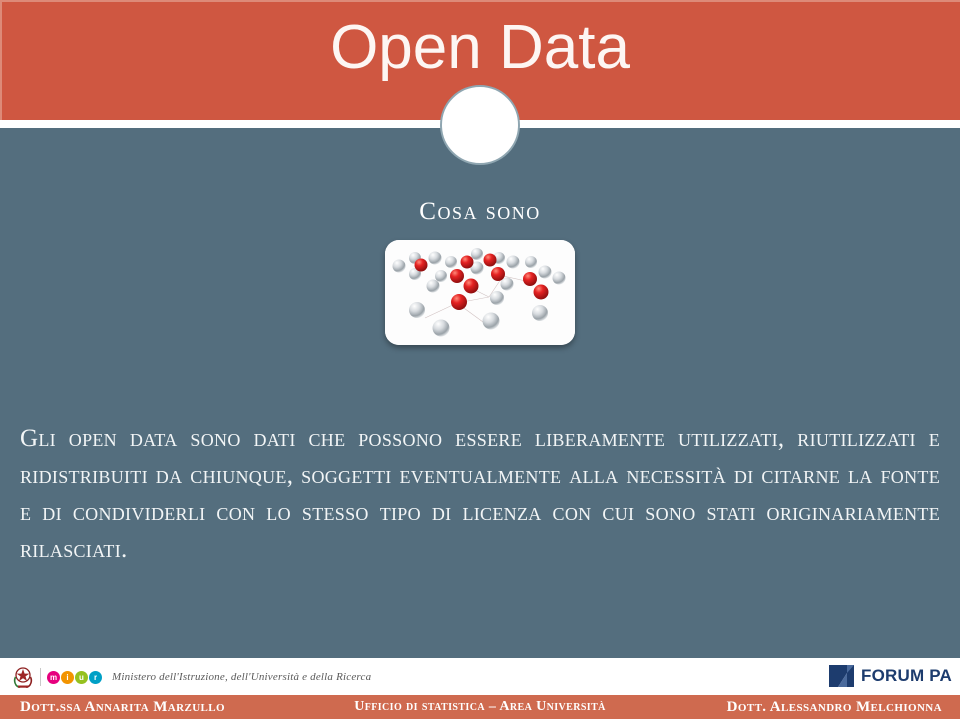  What do you see at coordinates (95, 677) in the screenshot?
I see `miur-dot-r: r` at bounding box center [95, 677].